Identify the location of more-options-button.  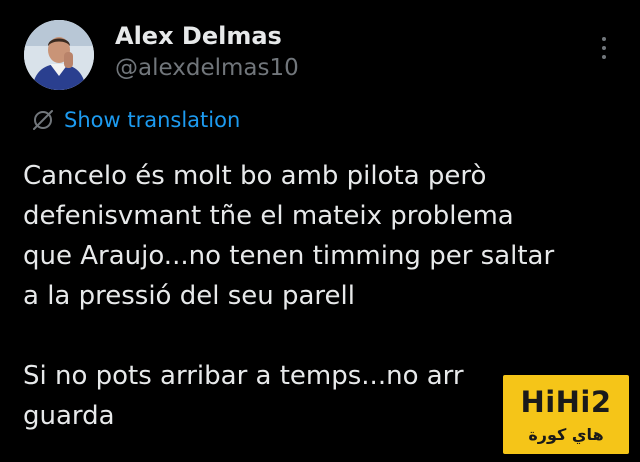
(604, 48).